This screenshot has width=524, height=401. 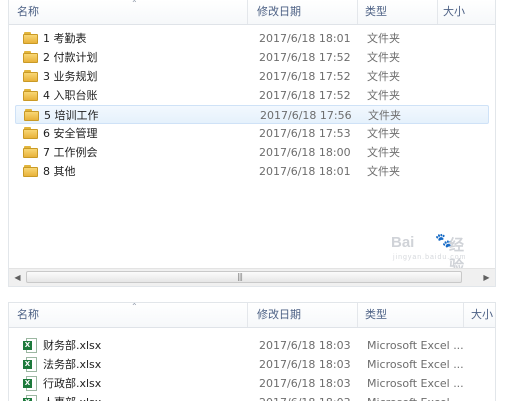 I want to click on folder-row: 3 业务规划 2017/6/18 17:52 文件夹, so click(x=252, y=76).